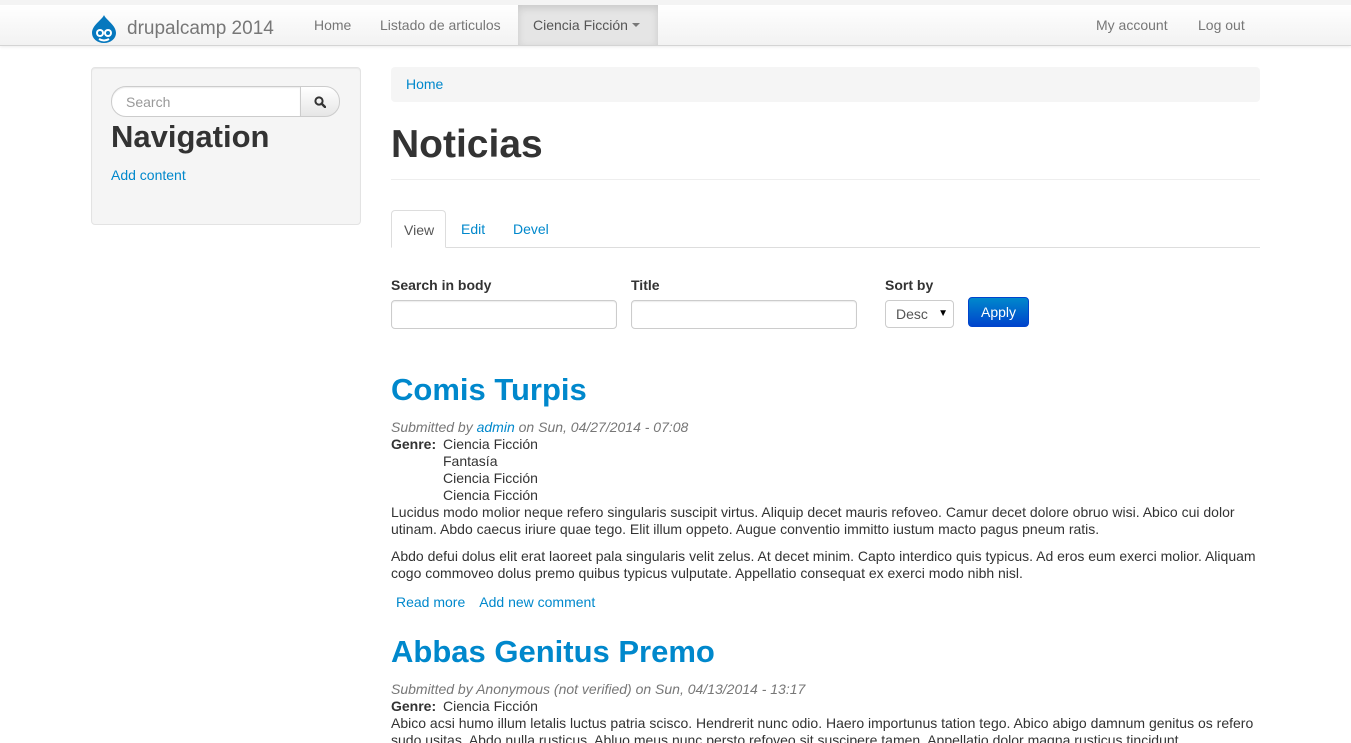 Image resolution: width=1351 pixels, height=743 pixels. What do you see at coordinates (418, 229) in the screenshot?
I see `tab-view: View` at bounding box center [418, 229].